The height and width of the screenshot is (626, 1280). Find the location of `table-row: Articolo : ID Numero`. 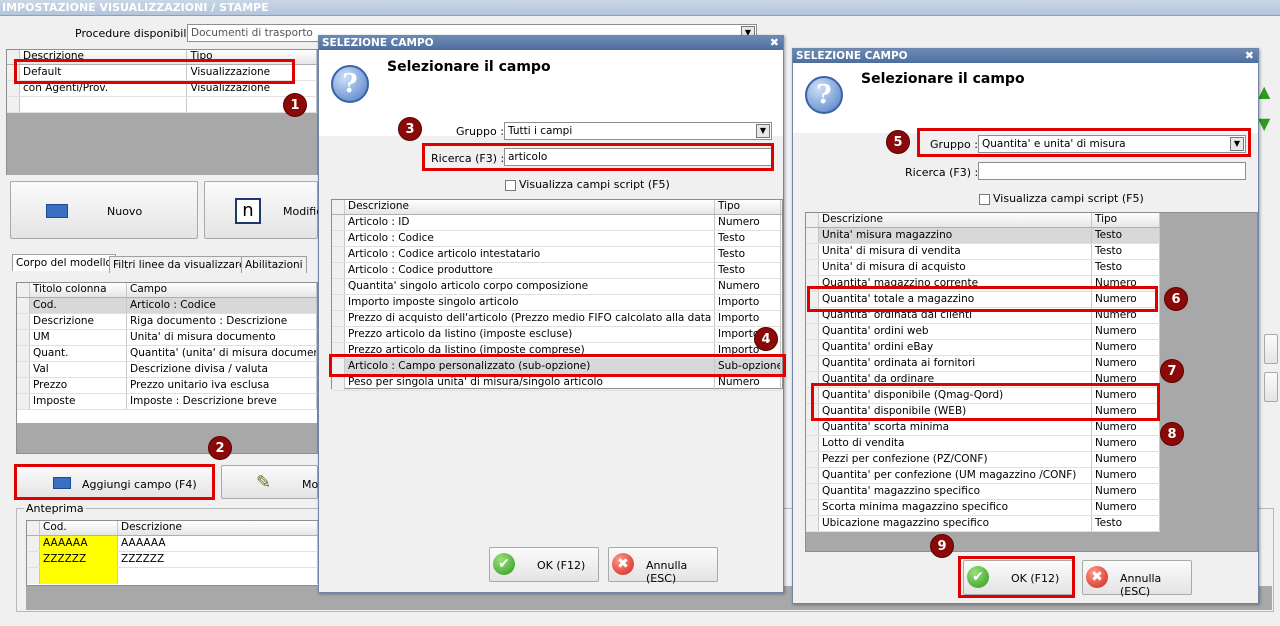

table-row: Articolo : ID Numero is located at coordinates (557, 223).